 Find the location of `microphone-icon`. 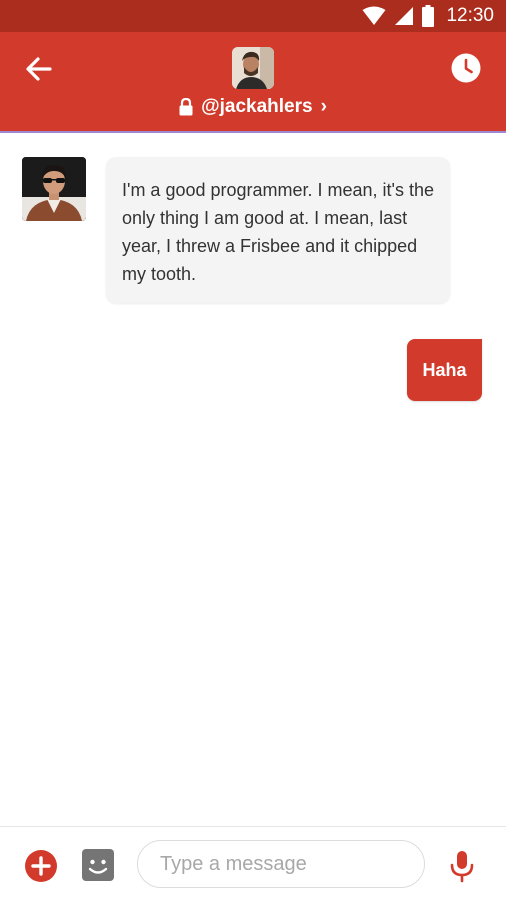

microphone-icon is located at coordinates (462, 867).